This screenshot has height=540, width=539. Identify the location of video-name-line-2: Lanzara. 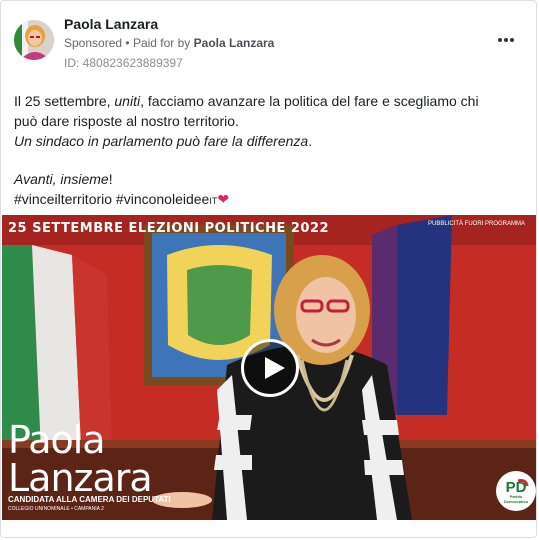
(80, 478).